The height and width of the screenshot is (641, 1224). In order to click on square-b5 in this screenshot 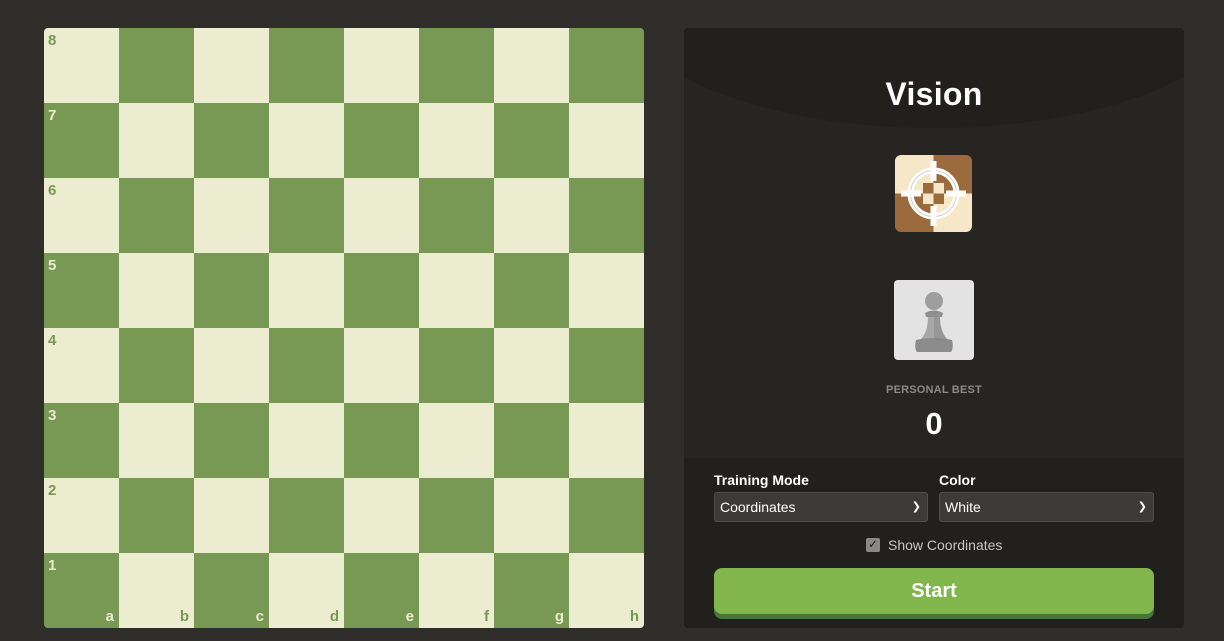, I will do `click(156, 290)`.